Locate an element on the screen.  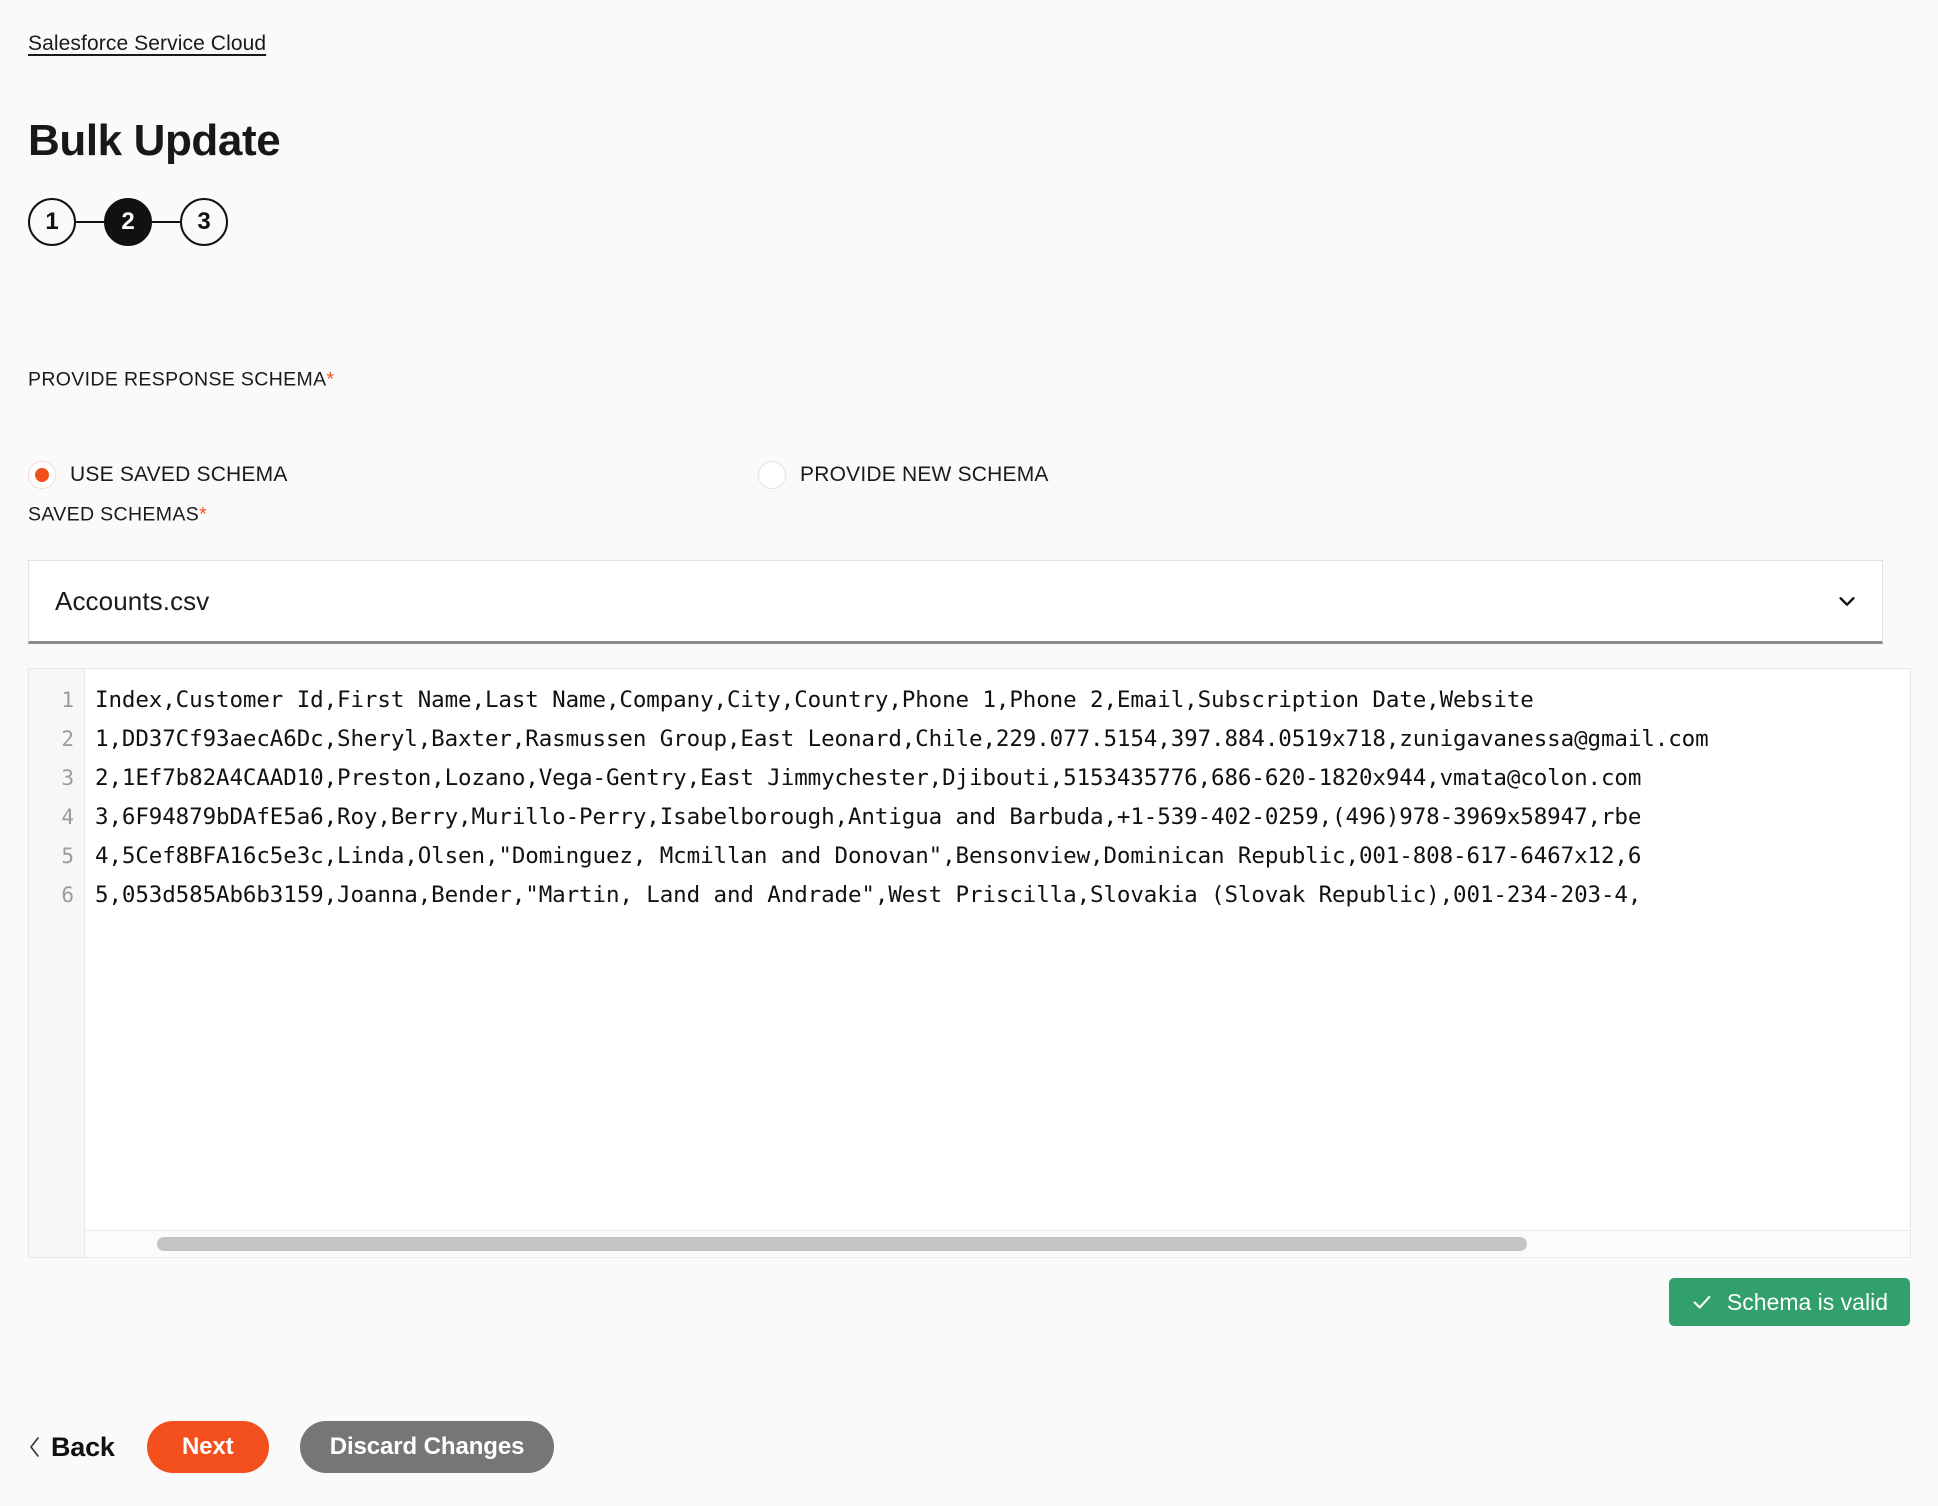
editor-line-number: 2 is located at coordinates (67, 739).